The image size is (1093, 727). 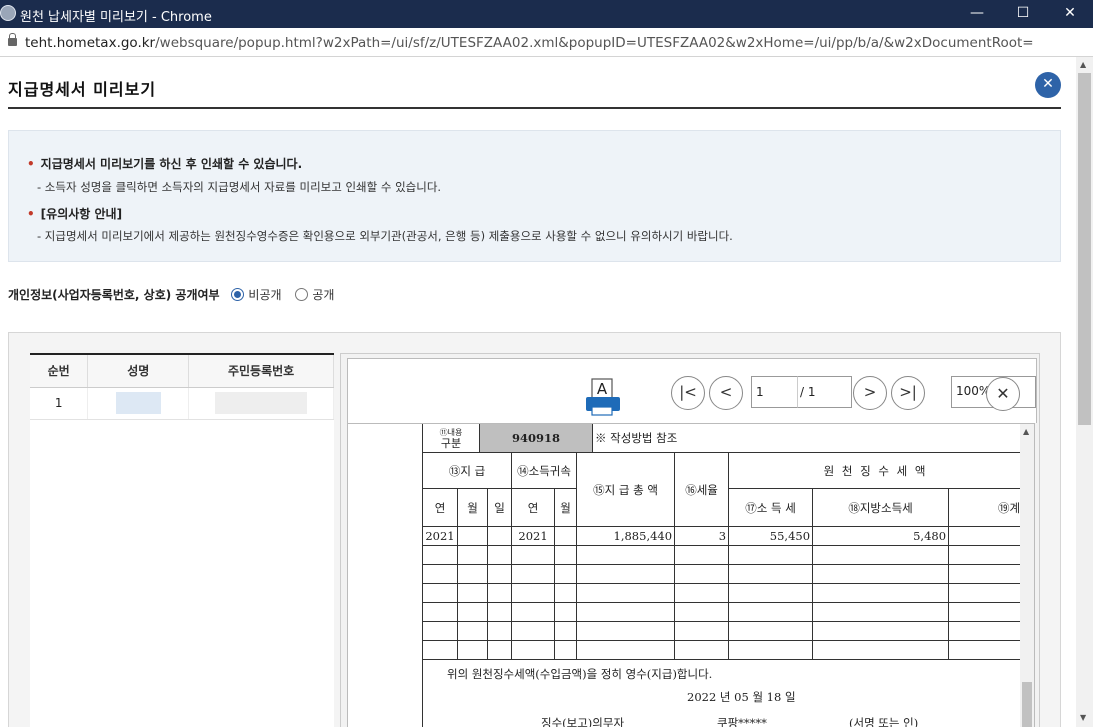 I want to click on document-scroll-thumb, so click(x=1027, y=704).